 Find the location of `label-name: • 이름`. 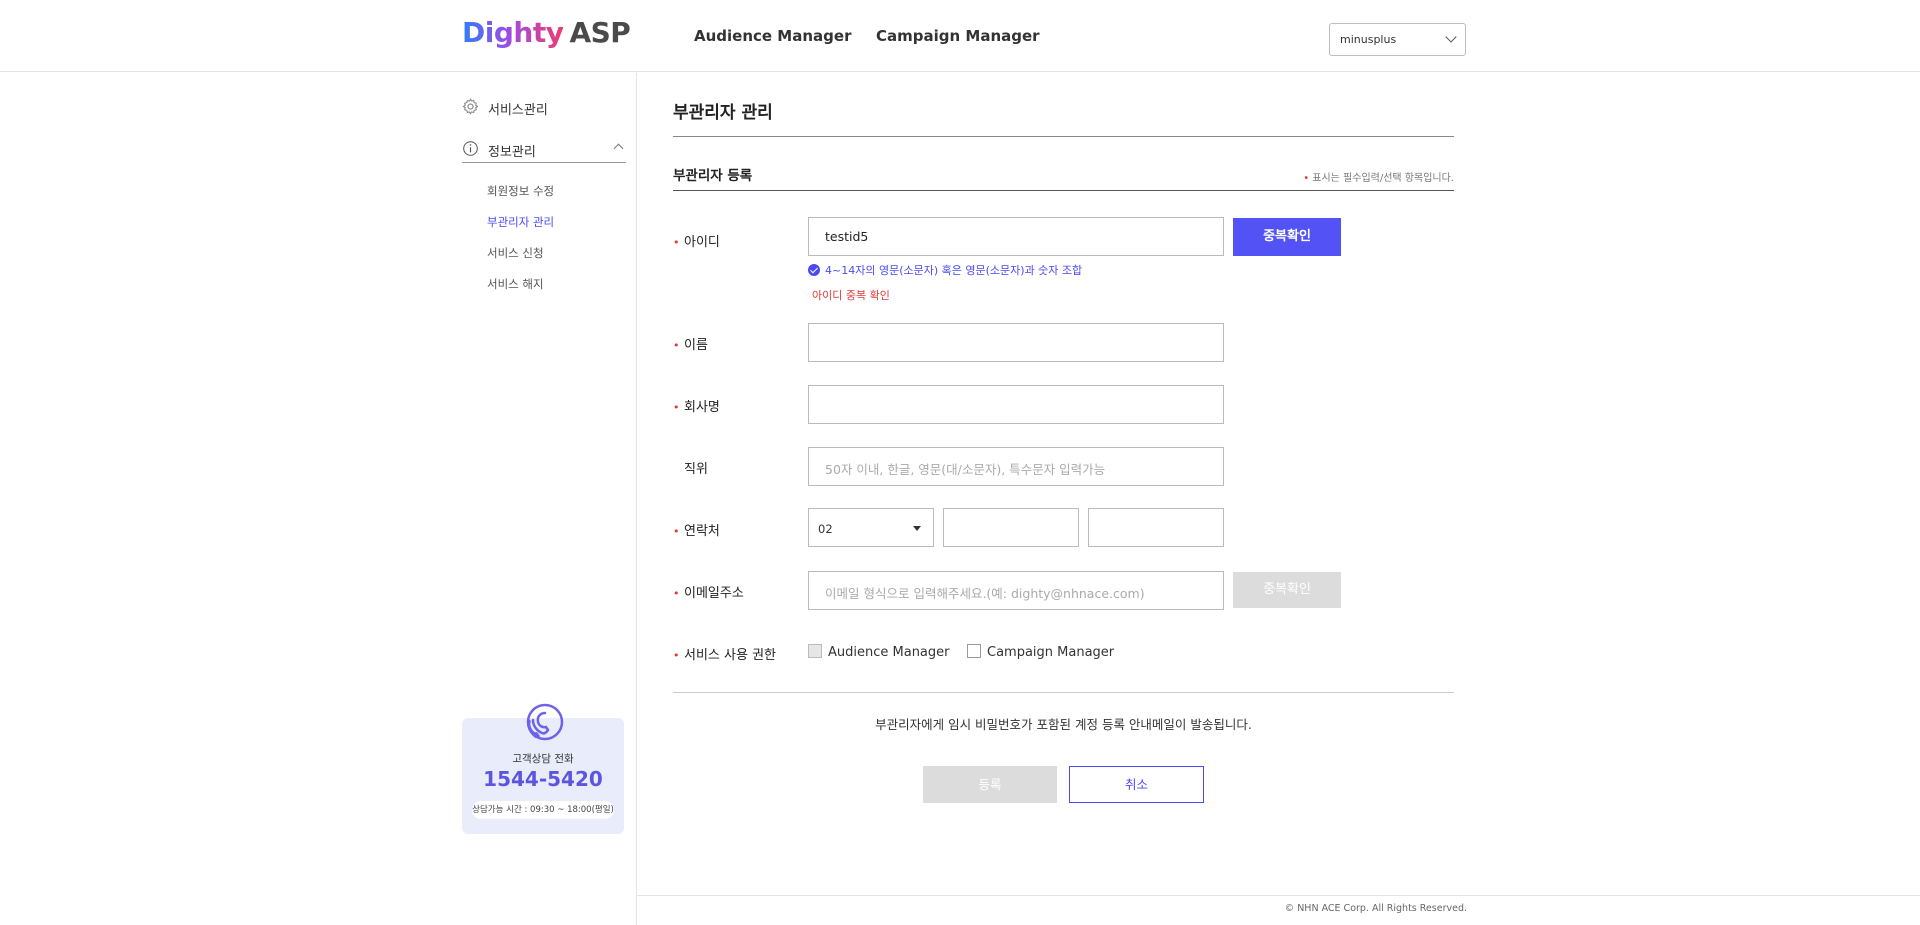

label-name: • 이름 is located at coordinates (690, 343).